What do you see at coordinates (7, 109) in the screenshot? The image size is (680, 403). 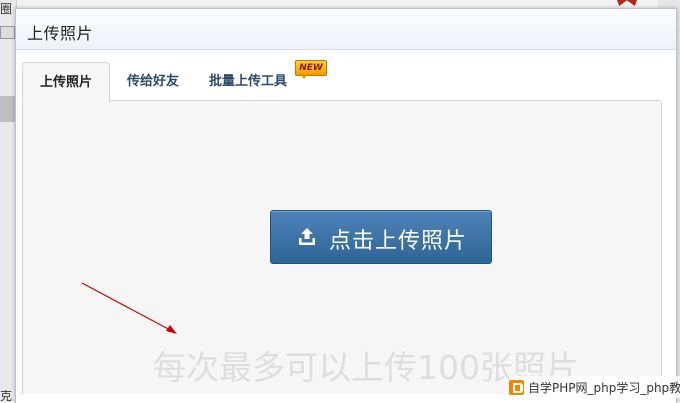 I see `background-left-band` at bounding box center [7, 109].